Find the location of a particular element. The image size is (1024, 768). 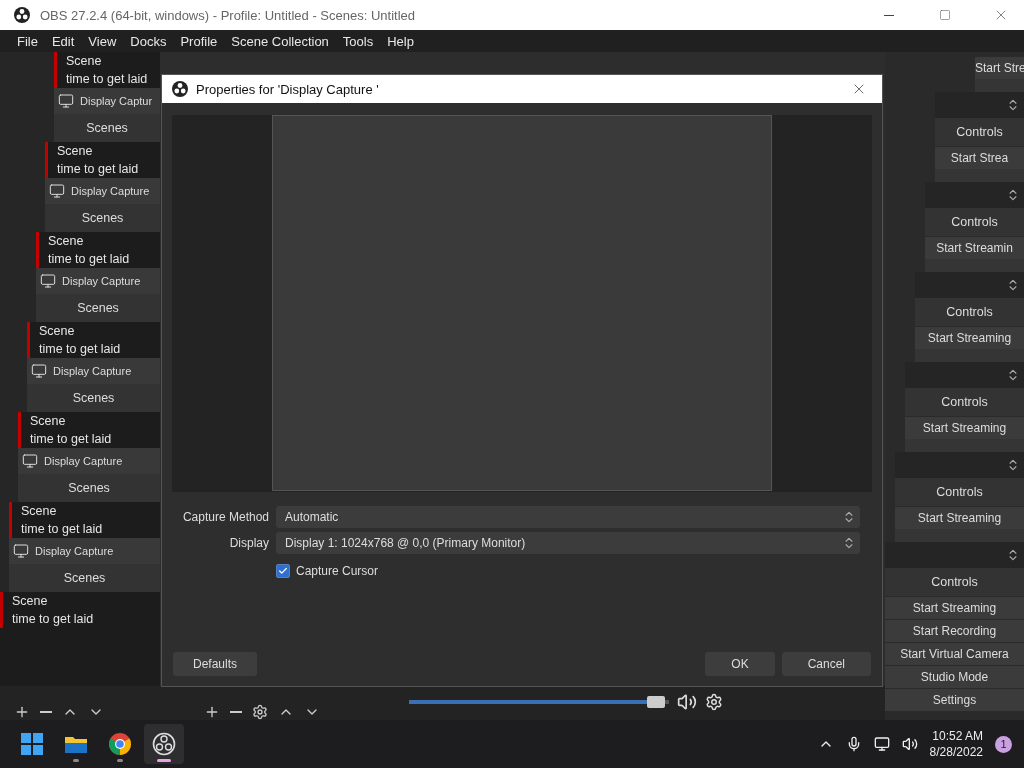

dialog-title: Properties for 'Display Capture ' is located at coordinates (288, 89).